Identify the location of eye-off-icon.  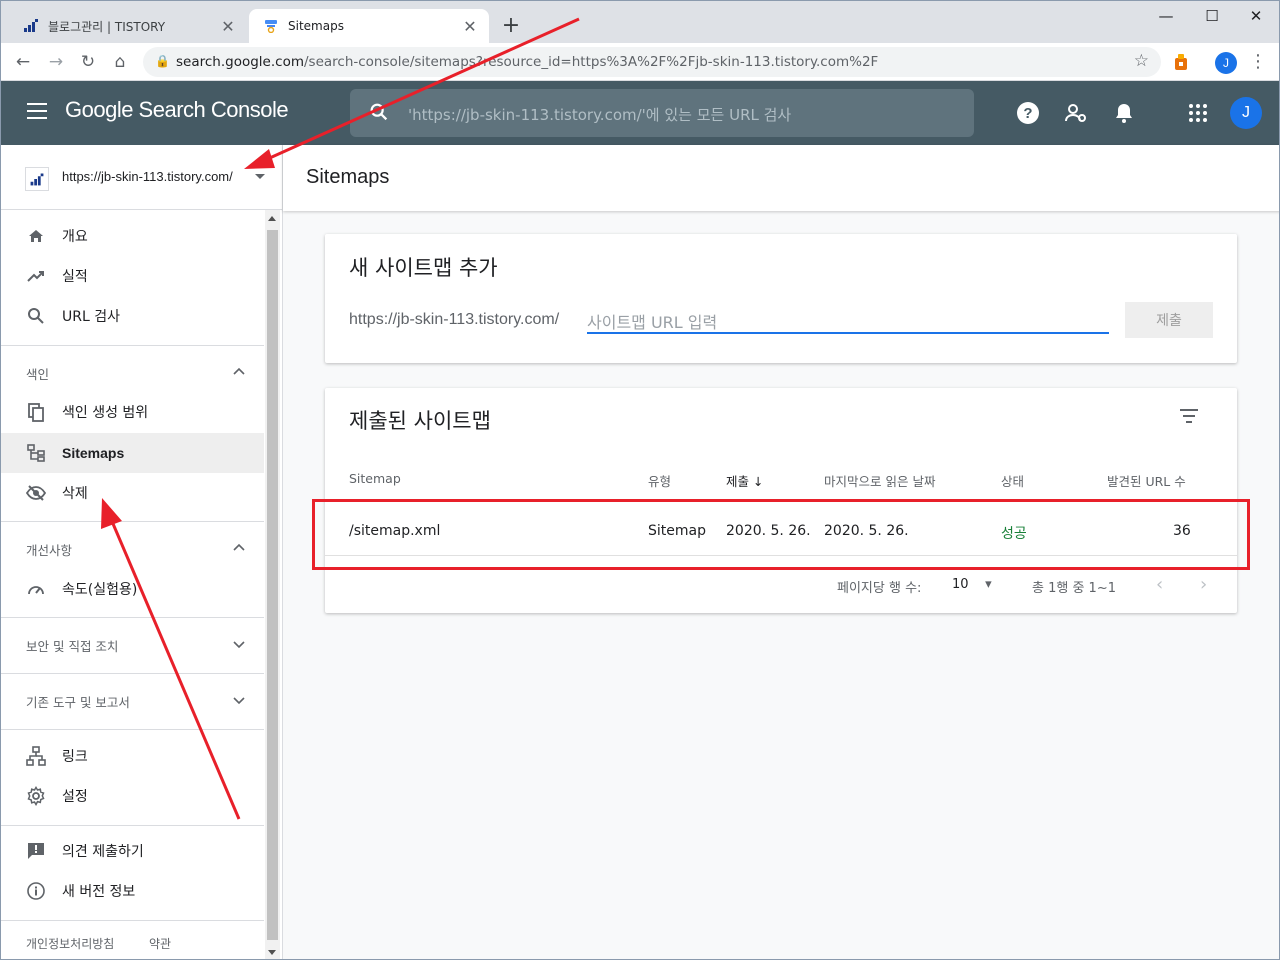
(36, 493).